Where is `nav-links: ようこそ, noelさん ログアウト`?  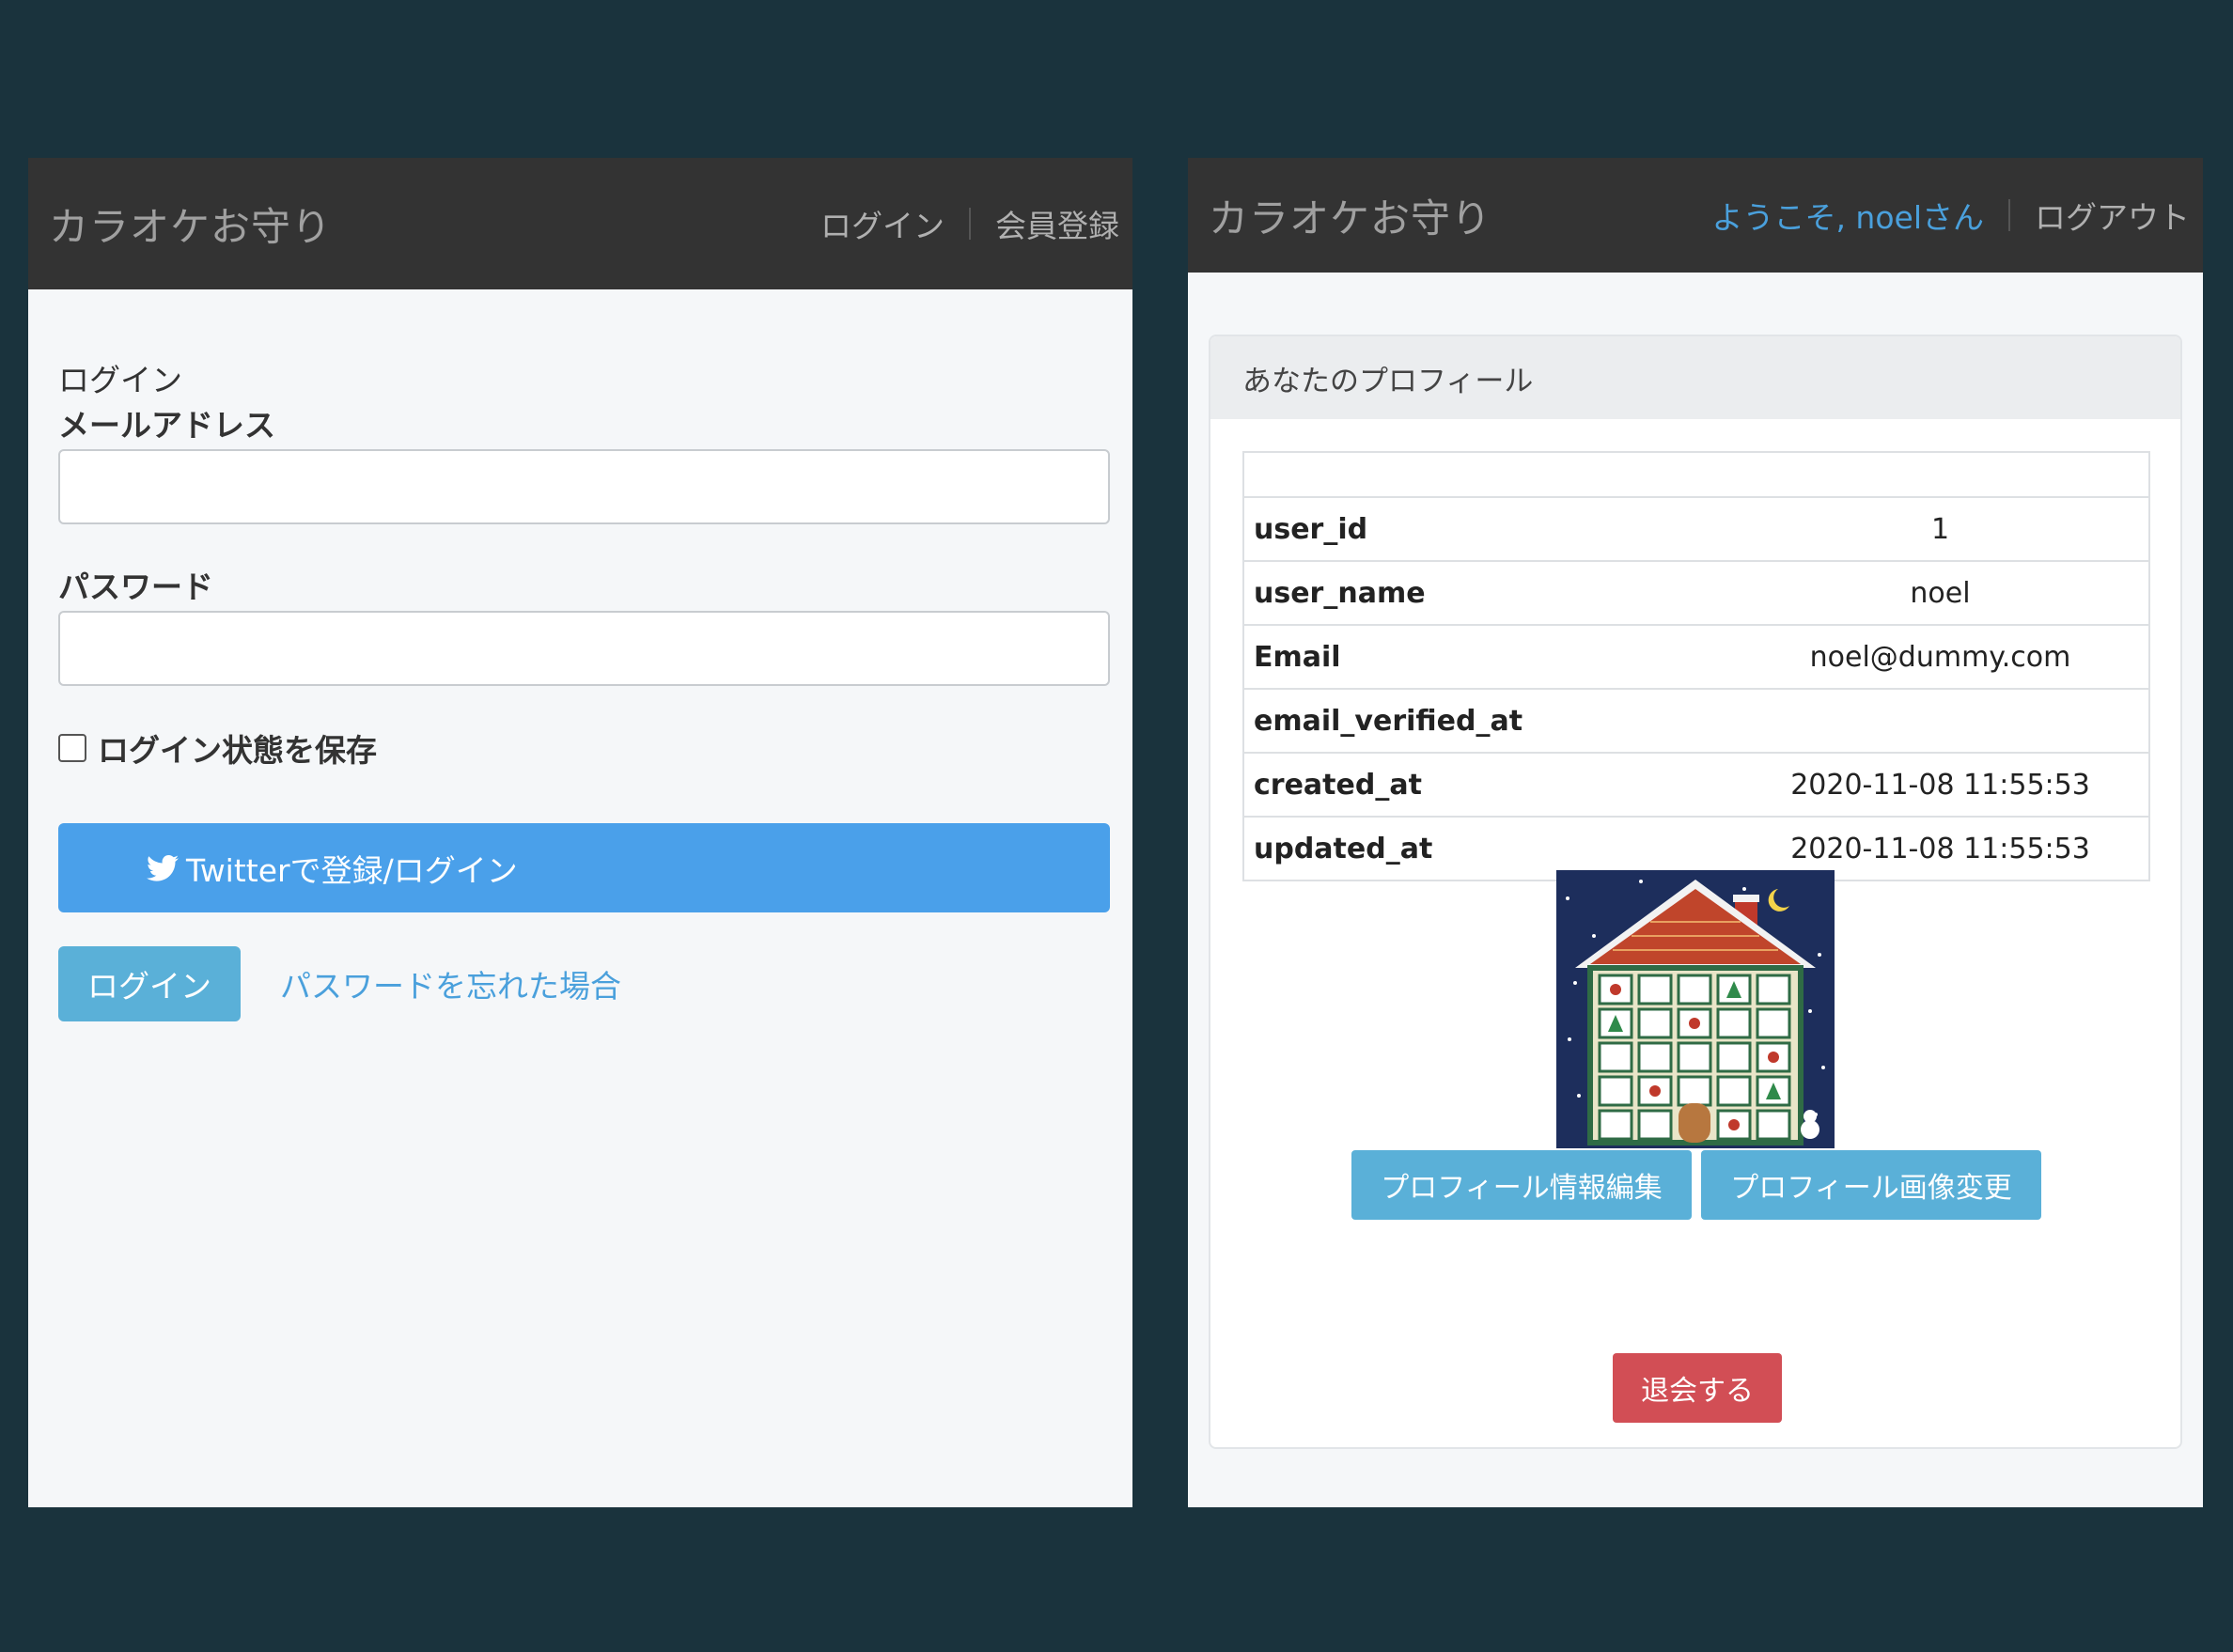
nav-links: ようこそ, noelさん ログアウト is located at coordinates (1950, 215).